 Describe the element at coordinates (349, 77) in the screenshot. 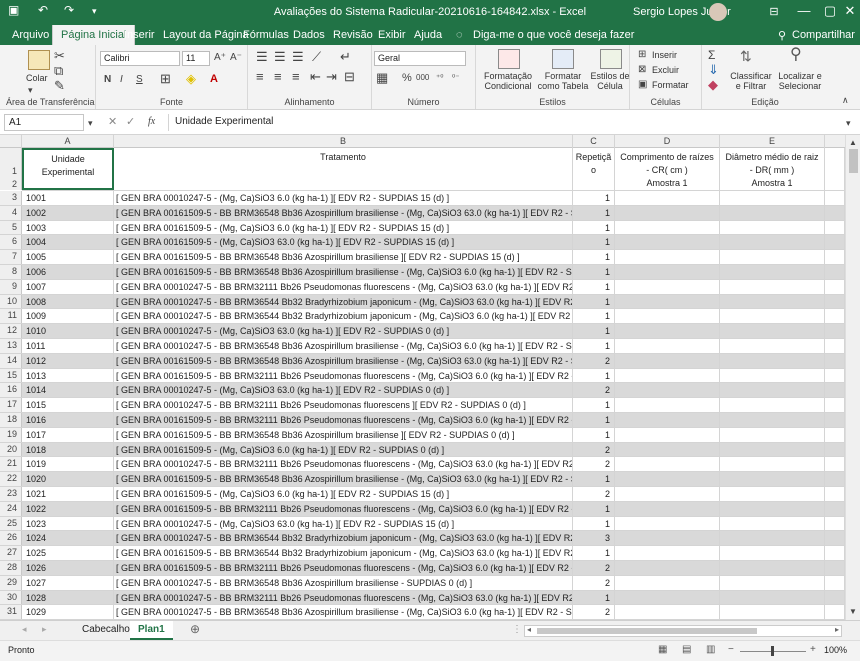

I see `merge-center-icon: ⊟` at that location.